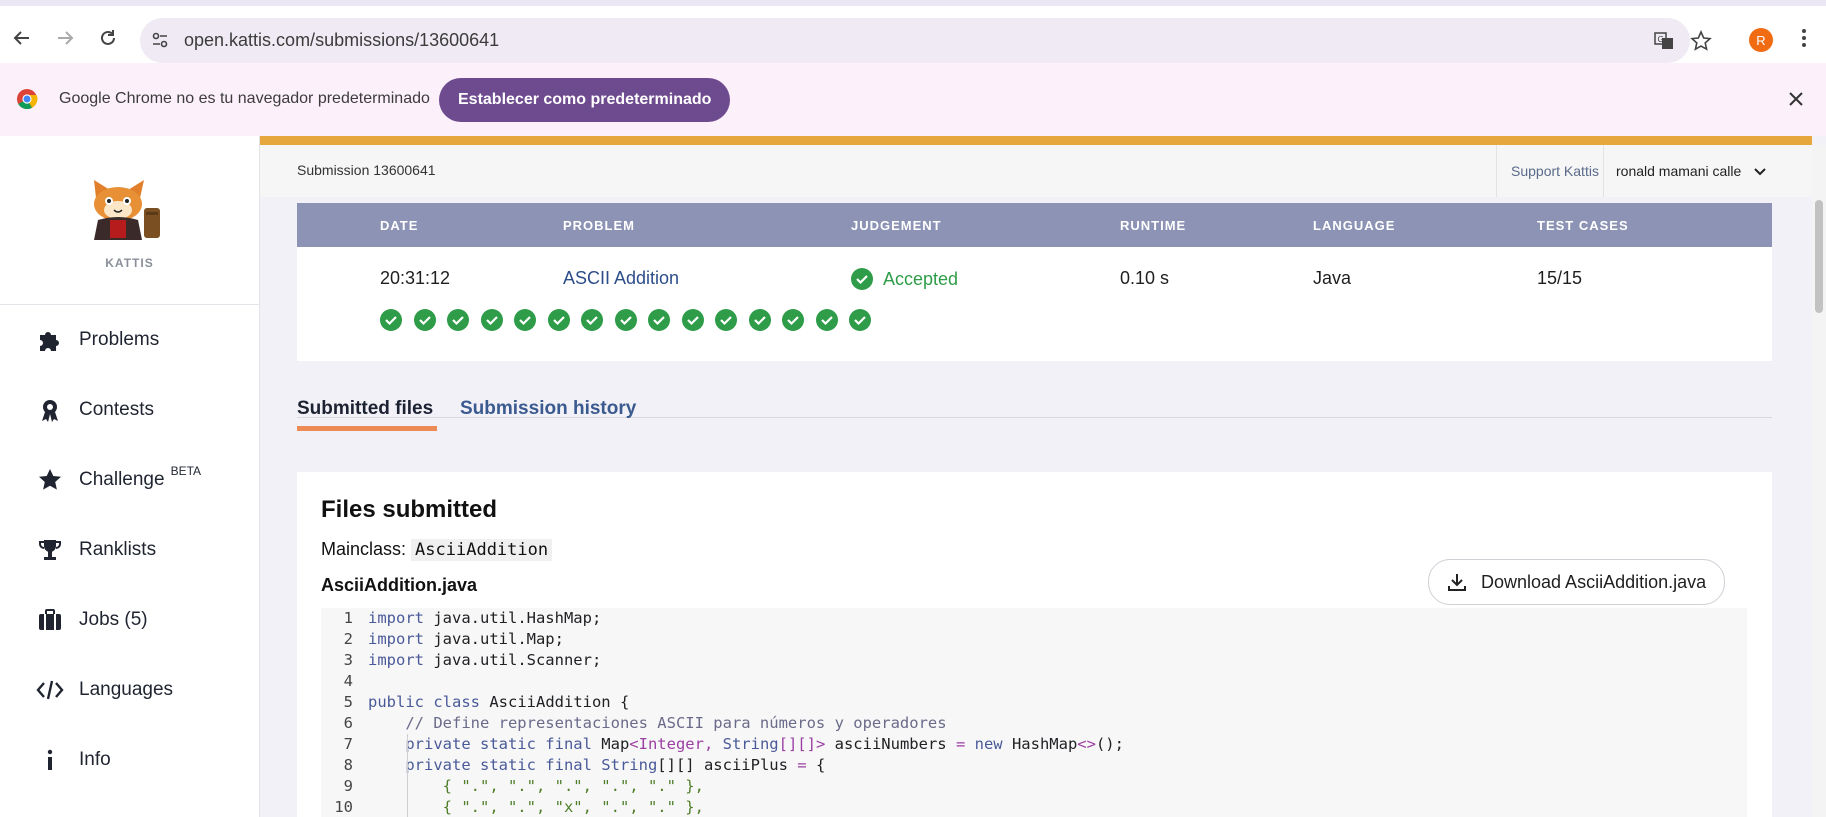 The height and width of the screenshot is (817, 1826). Describe the element at coordinates (921, 278) in the screenshot. I see `judgement-text: Accepted` at that location.